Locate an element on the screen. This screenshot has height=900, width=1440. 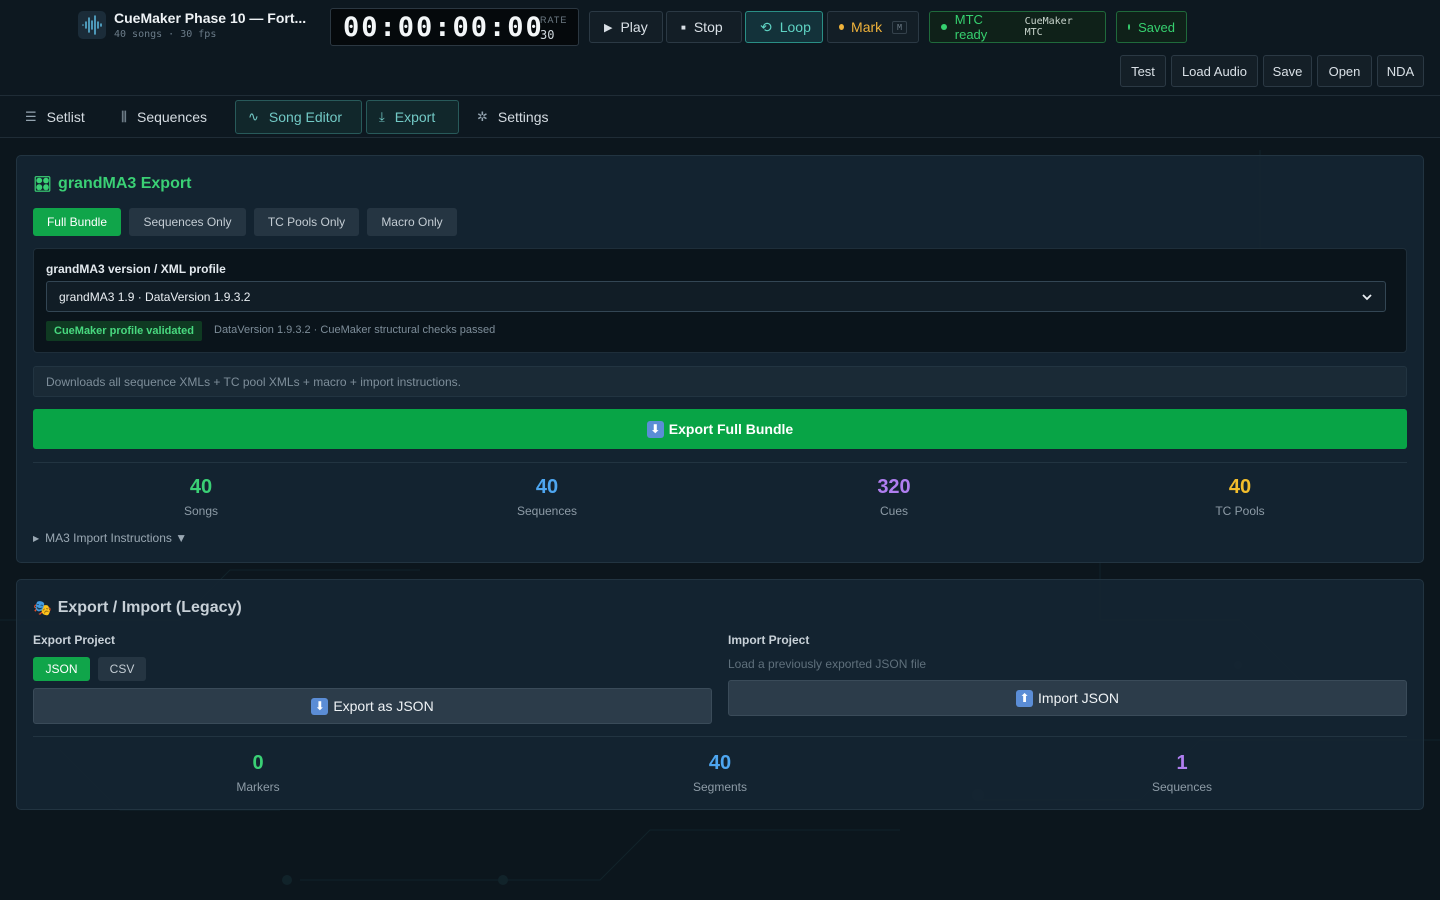
ma3-import-instructions-toggle: ▶ MA3 Import Instructions ▼ is located at coordinates (110, 538).